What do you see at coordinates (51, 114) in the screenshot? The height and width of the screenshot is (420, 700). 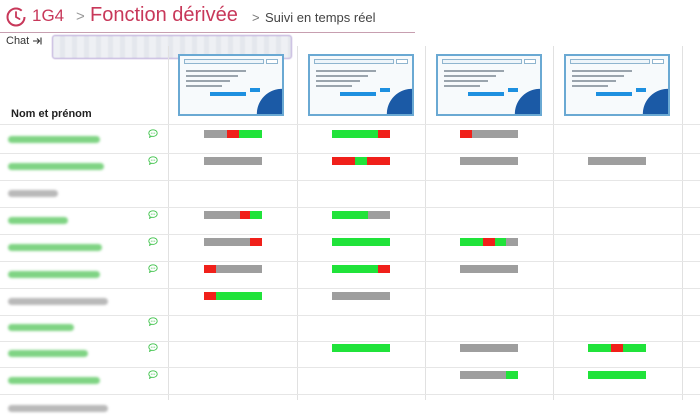 I see `name-column-header: Nom et prénom` at bounding box center [51, 114].